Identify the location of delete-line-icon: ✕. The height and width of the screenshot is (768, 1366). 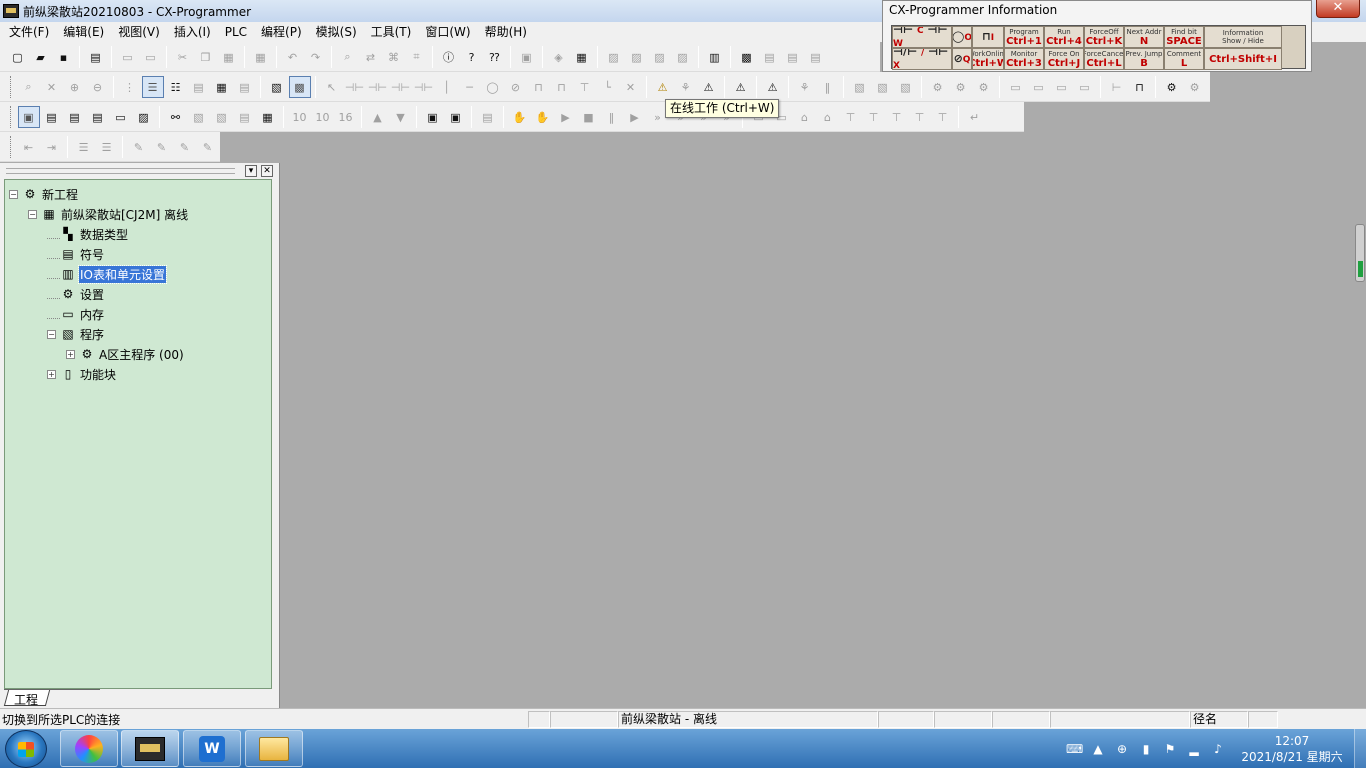
(631, 87).